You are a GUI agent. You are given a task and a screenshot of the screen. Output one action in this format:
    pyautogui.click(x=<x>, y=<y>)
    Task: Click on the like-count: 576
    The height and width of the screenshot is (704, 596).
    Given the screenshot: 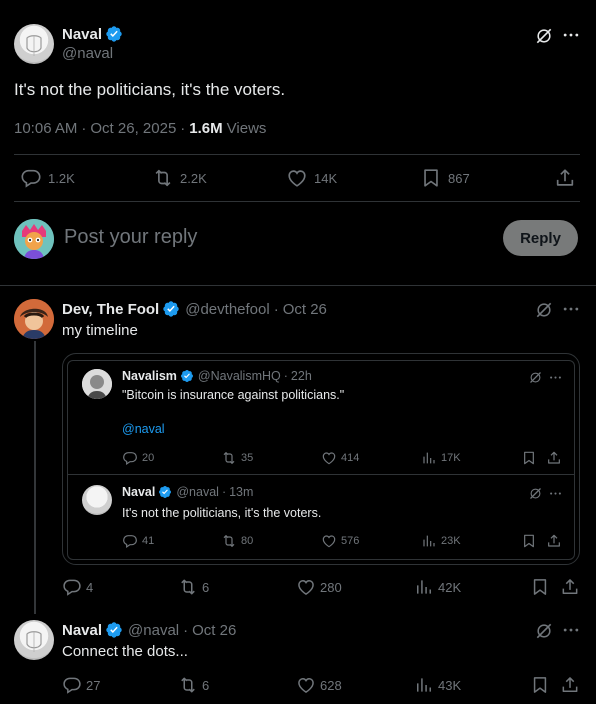 What is the action you would take?
    pyautogui.click(x=350, y=541)
    